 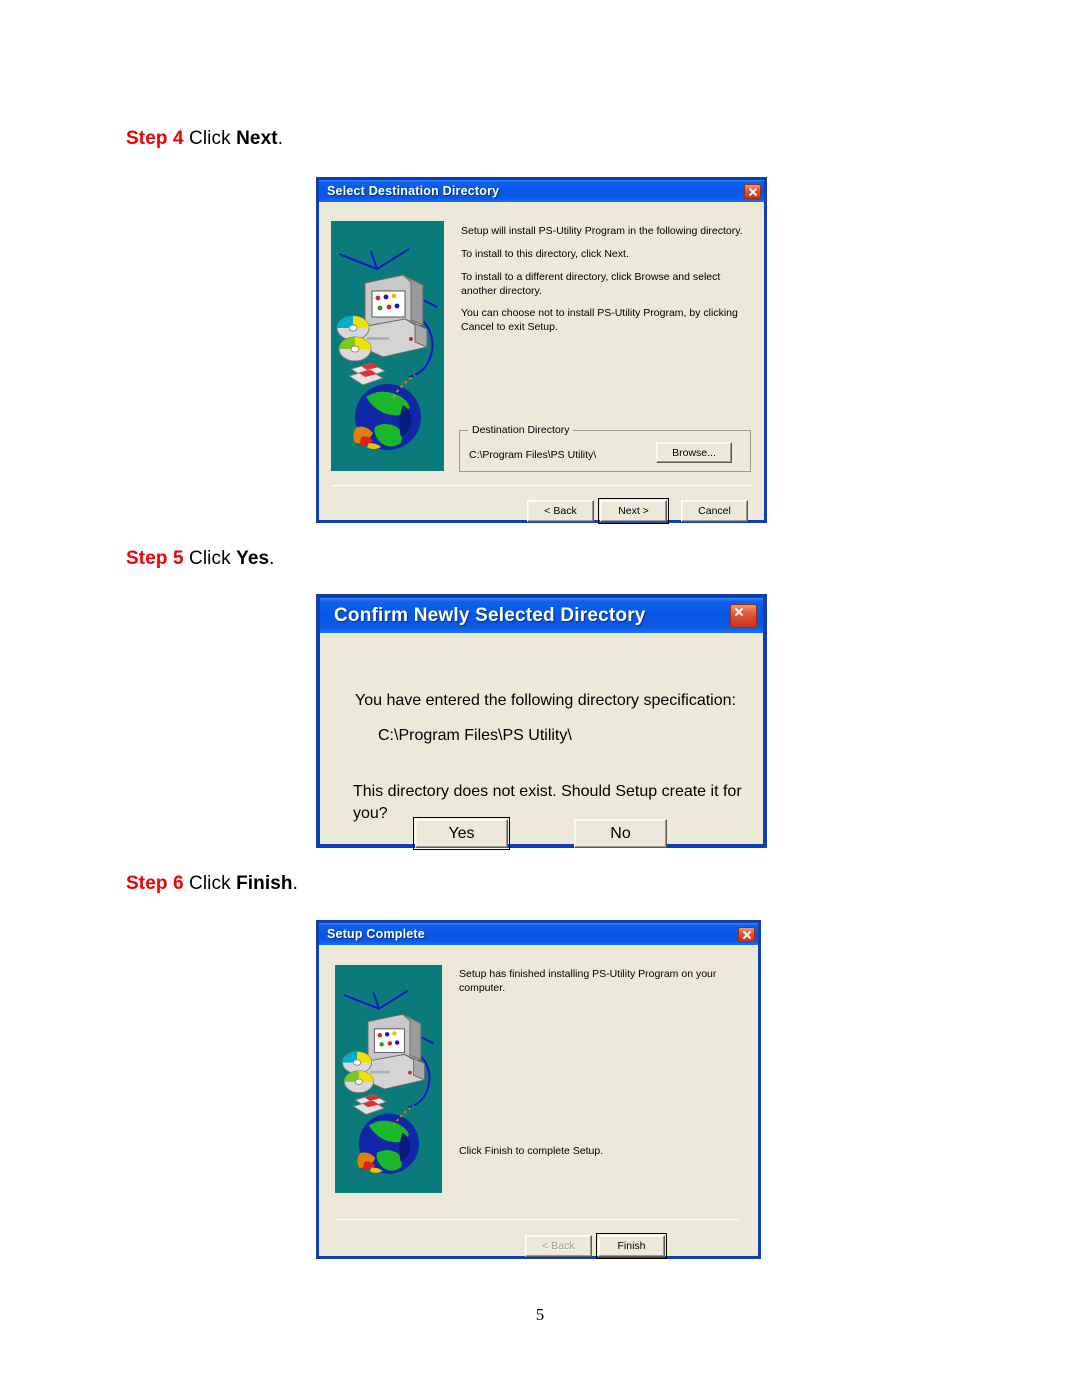 I want to click on page-number: 5, so click(x=540, y=1314).